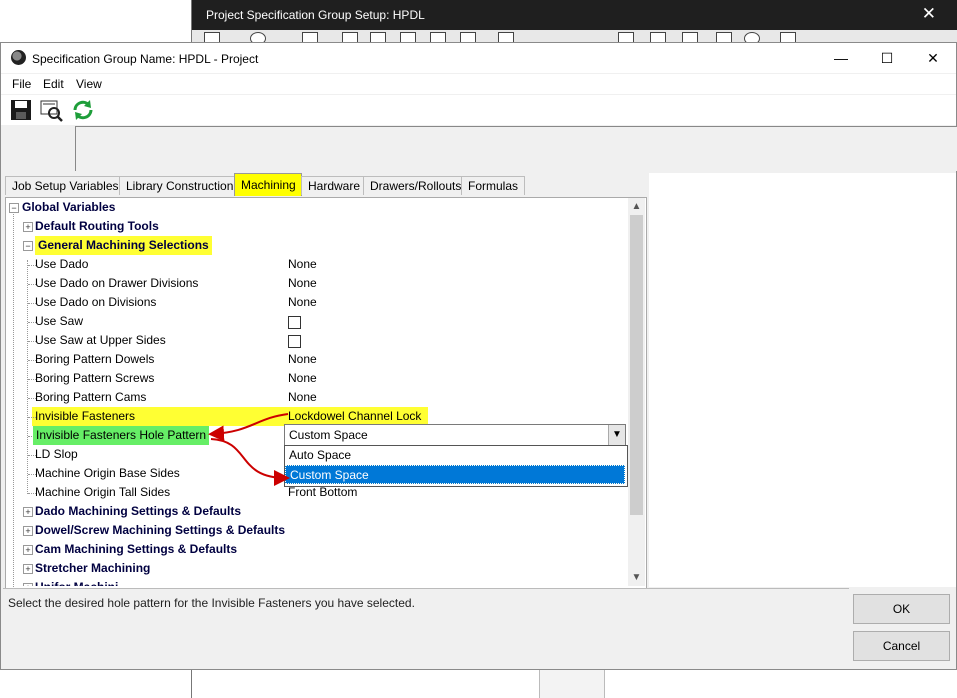 This screenshot has height=698, width=957. What do you see at coordinates (18, 57) in the screenshot?
I see `globe-icon` at bounding box center [18, 57].